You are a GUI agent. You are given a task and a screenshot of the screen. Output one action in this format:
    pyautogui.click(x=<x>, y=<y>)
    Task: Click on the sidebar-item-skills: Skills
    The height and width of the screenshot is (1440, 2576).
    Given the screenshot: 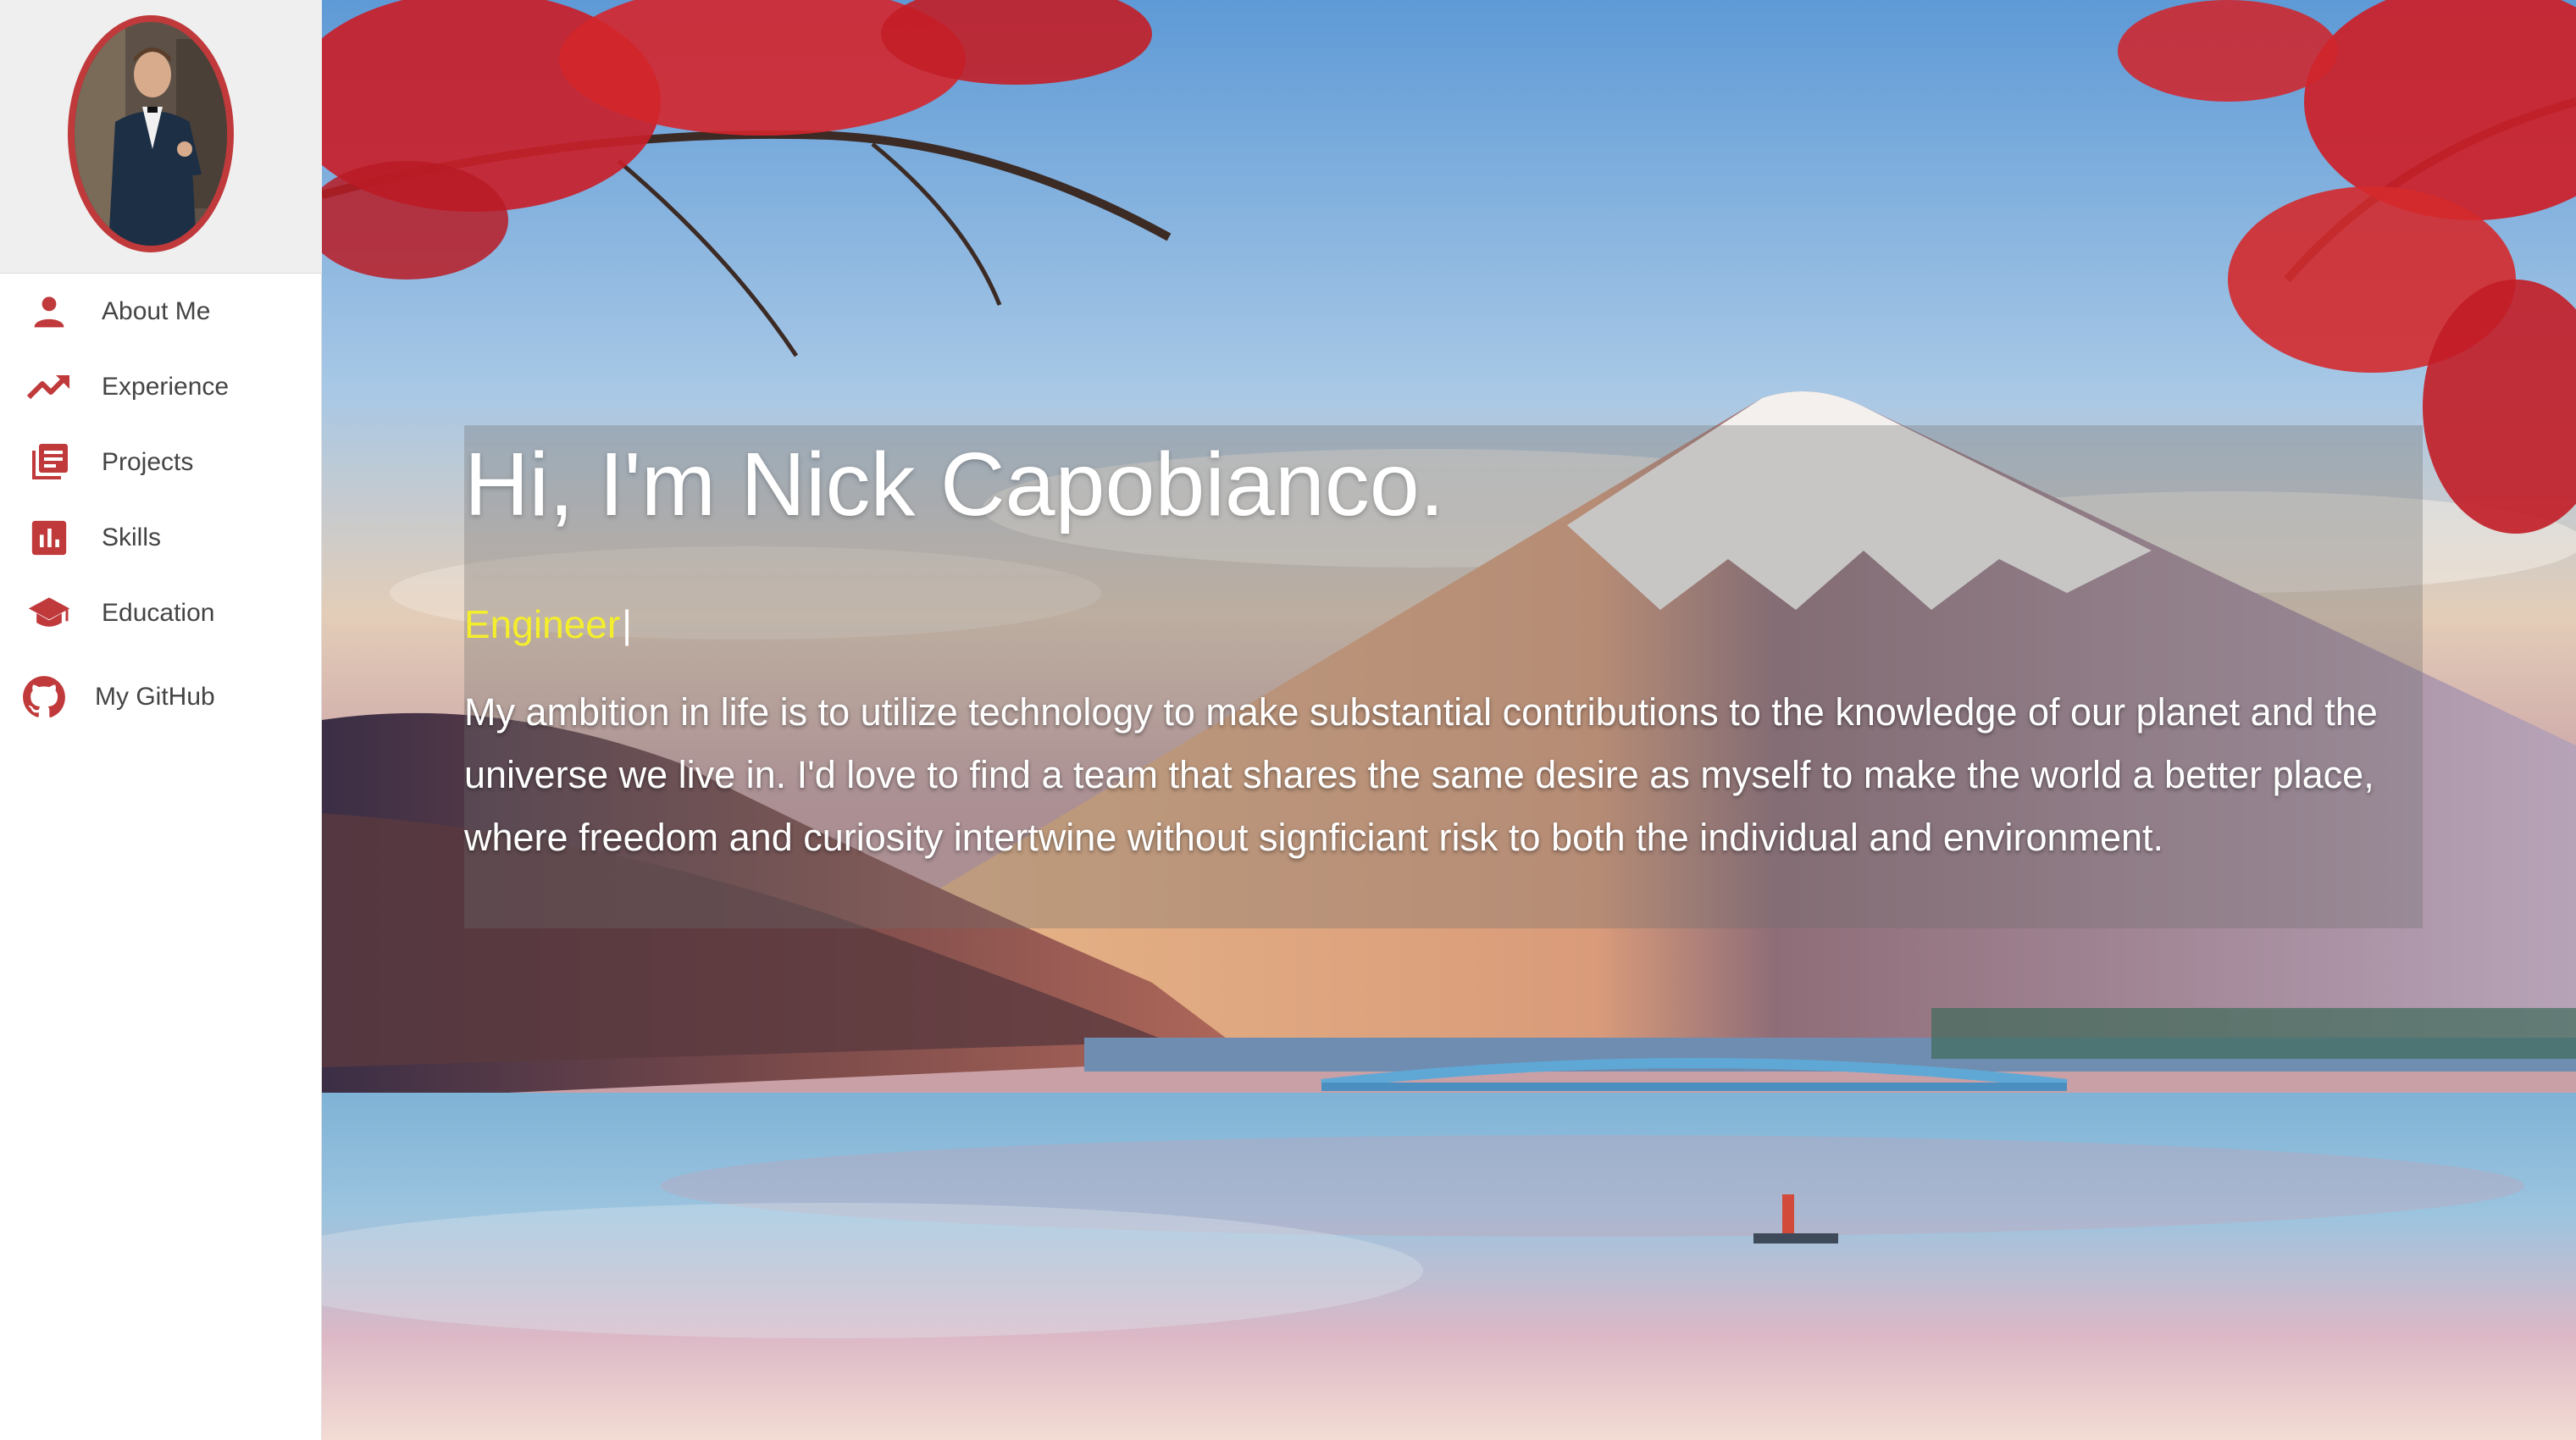 What is the action you would take?
    pyautogui.click(x=160, y=537)
    